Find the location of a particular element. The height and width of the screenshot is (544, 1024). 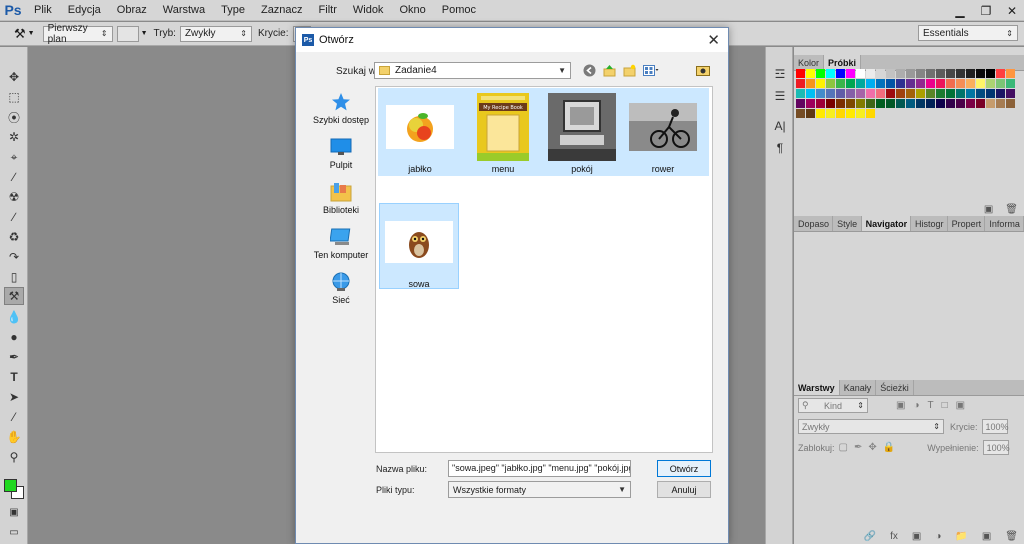

look-in-select: Zadanie4 ▼ is located at coordinates (472, 70).